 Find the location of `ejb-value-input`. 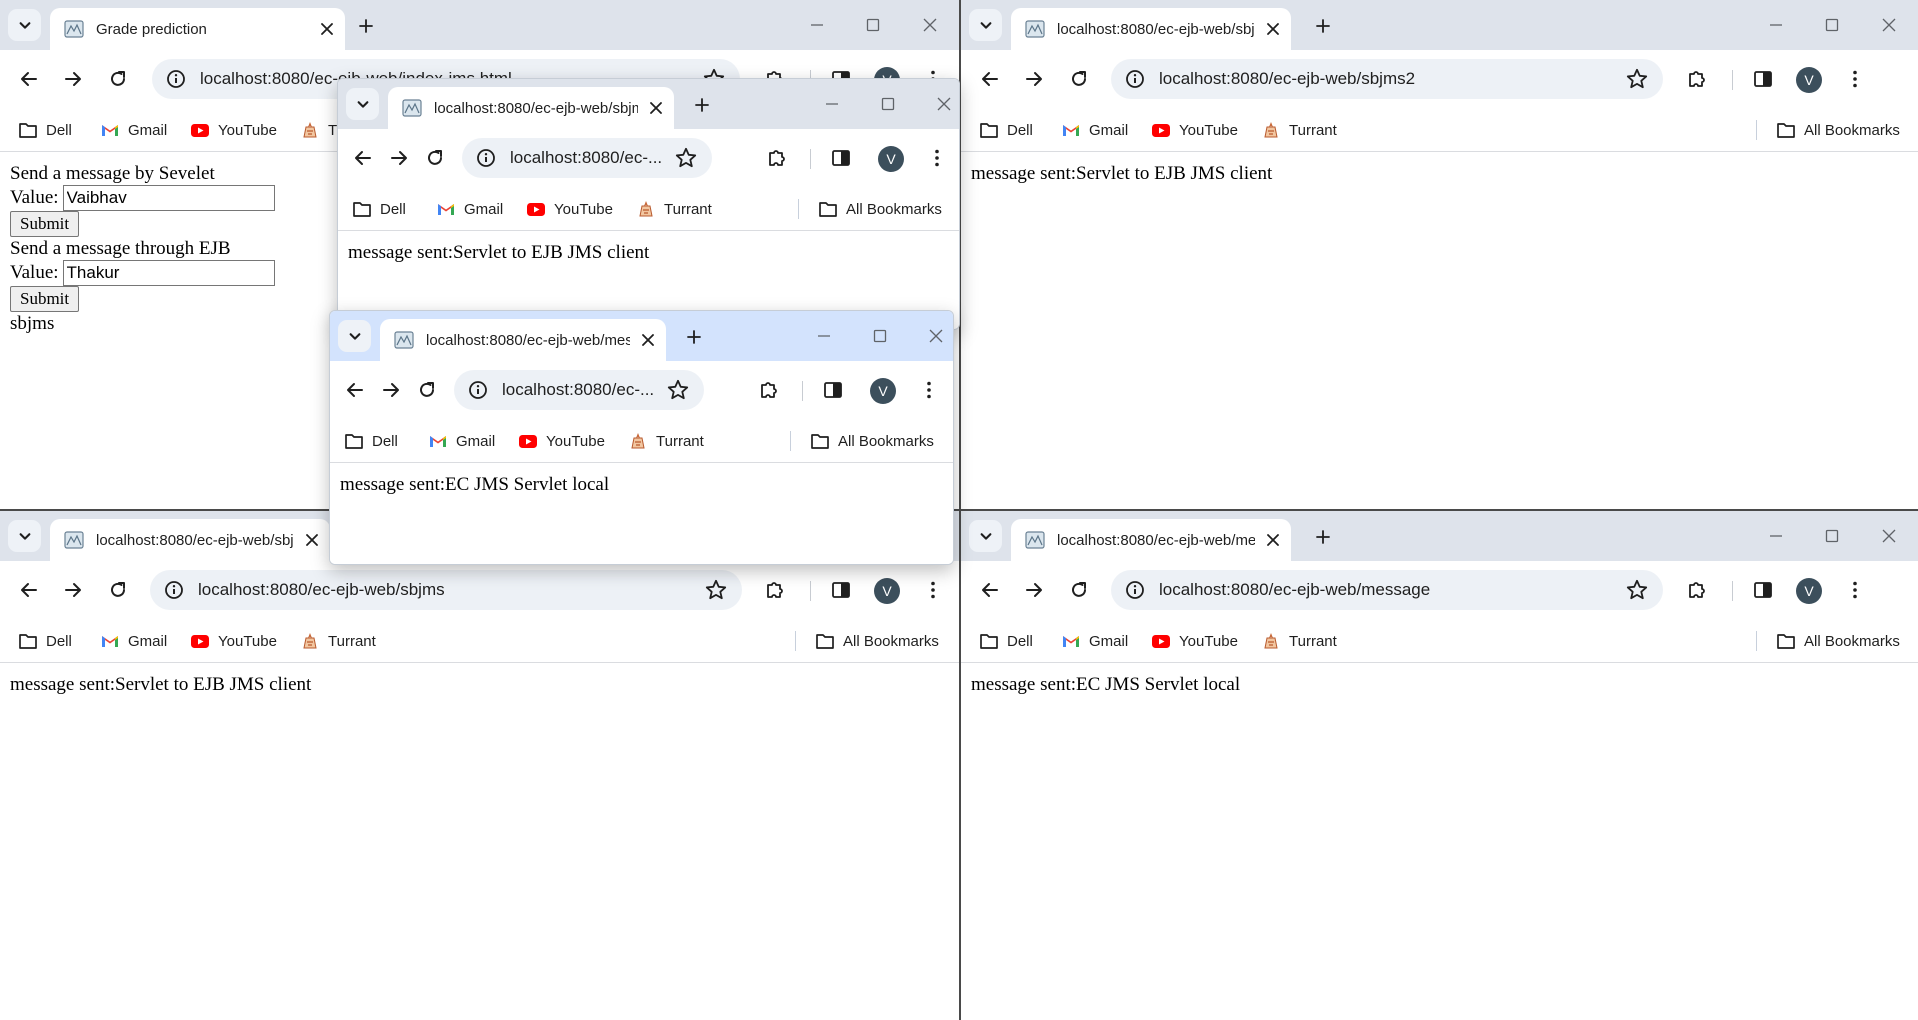

ejb-value-input is located at coordinates (168, 272).